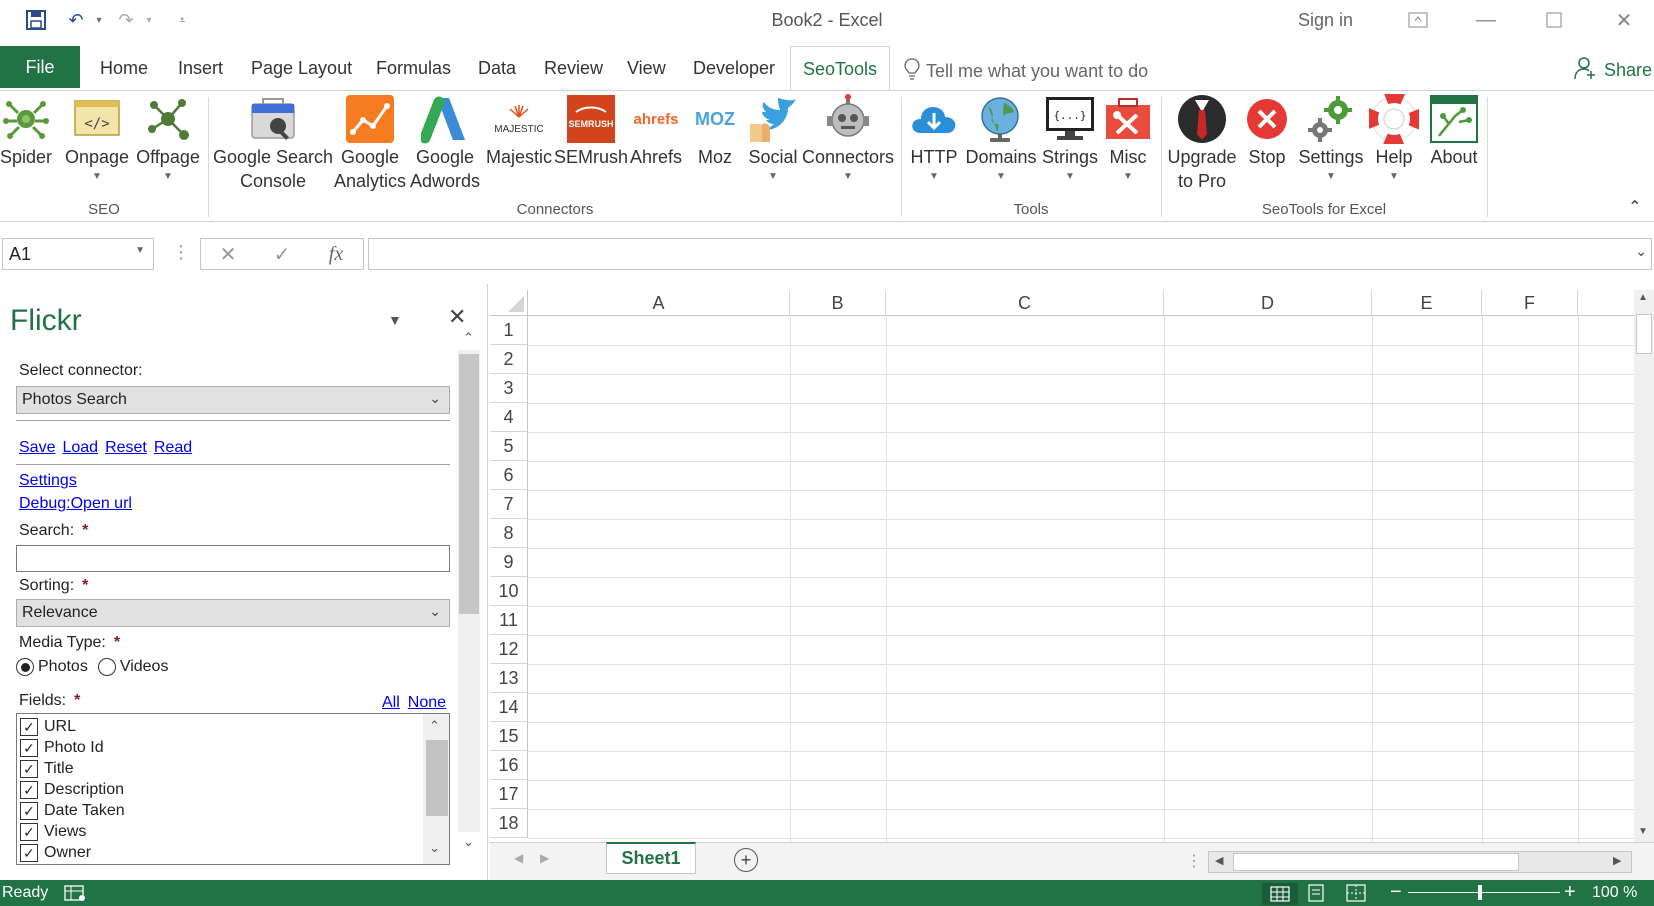 This screenshot has height=906, width=1654. I want to click on onpage-button: </> Onpage ▼, so click(97, 138).